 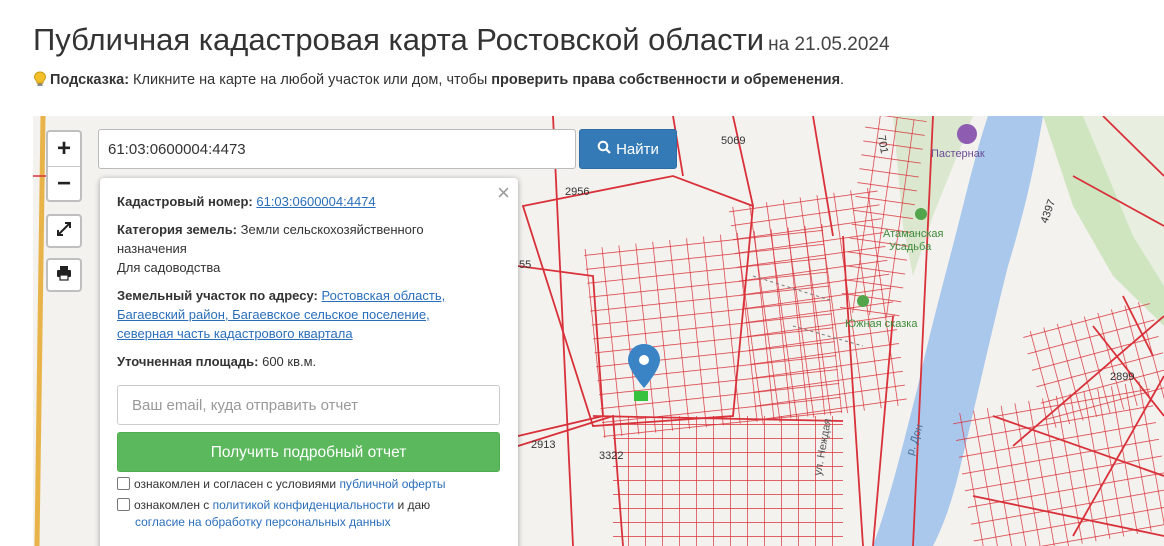 What do you see at coordinates (337, 149) in the screenshot?
I see `cadastral-search-input` at bounding box center [337, 149].